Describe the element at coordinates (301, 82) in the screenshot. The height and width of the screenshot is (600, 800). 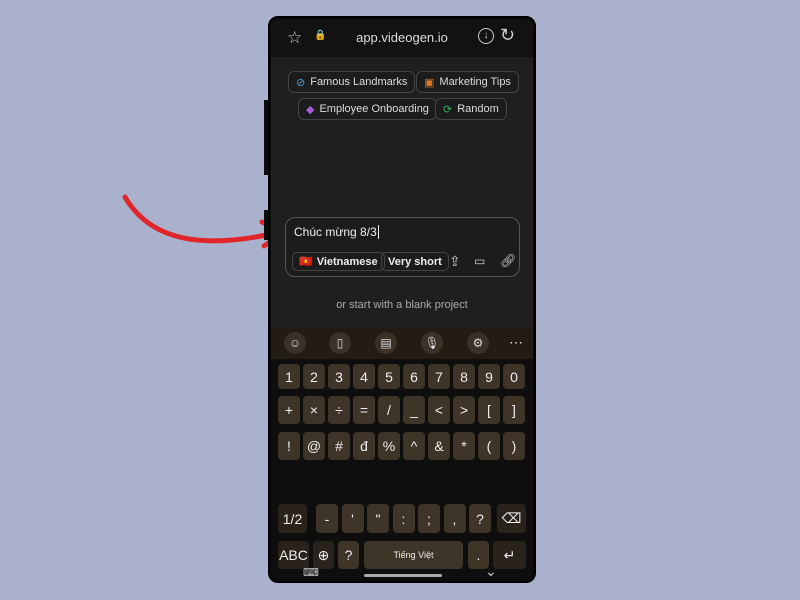
I see `globe-icon: ⊘` at that location.